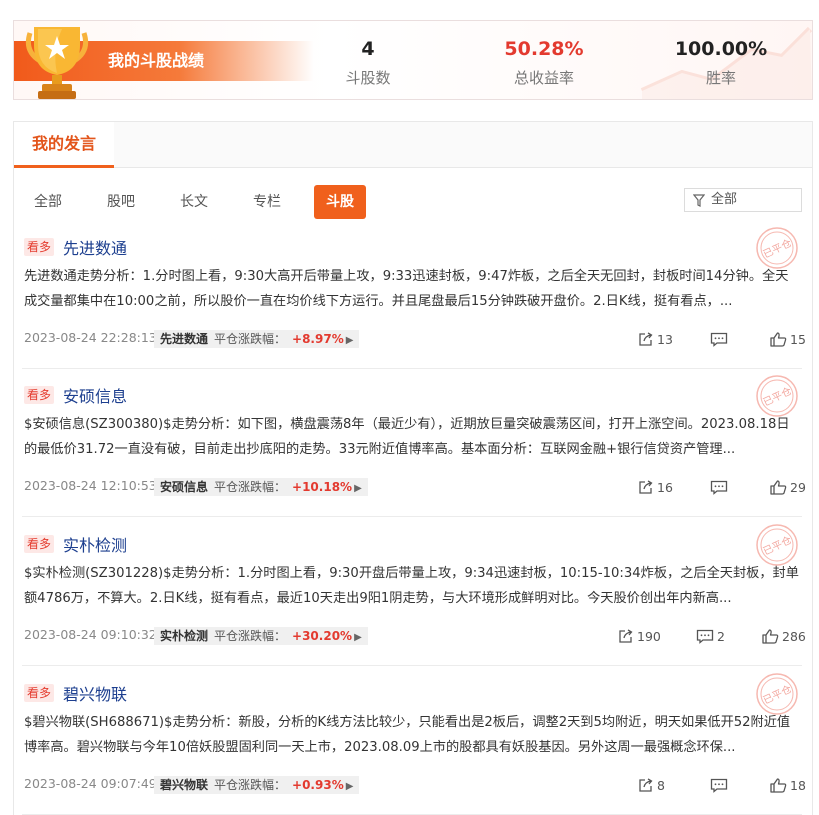 The width and height of the screenshot is (819, 815). I want to click on stock-name-link: 碧兴物联, so click(95, 693).